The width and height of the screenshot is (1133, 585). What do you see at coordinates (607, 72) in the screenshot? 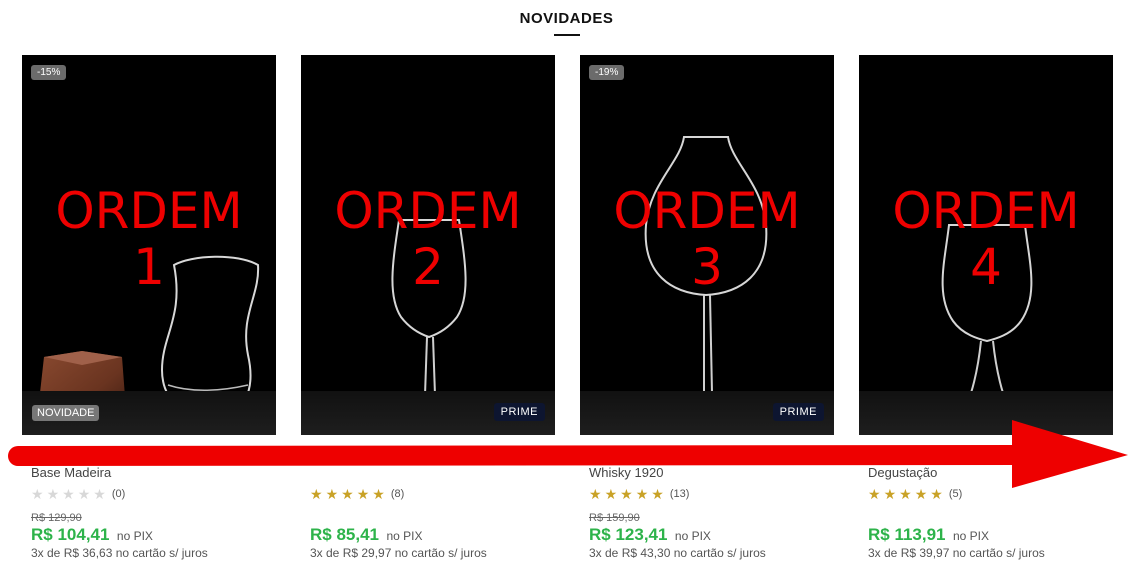
I see `discount-badge: -19%` at bounding box center [607, 72].